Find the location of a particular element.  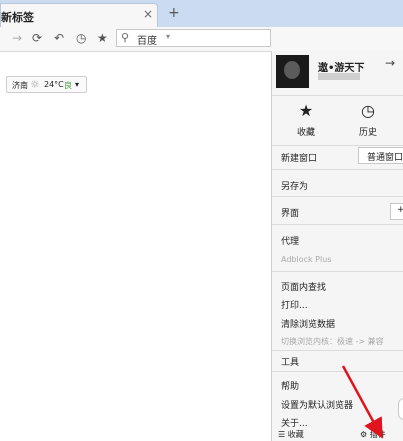

weather-widget: 济南 ☼ 24°C 良 ▾ is located at coordinates (46, 84).